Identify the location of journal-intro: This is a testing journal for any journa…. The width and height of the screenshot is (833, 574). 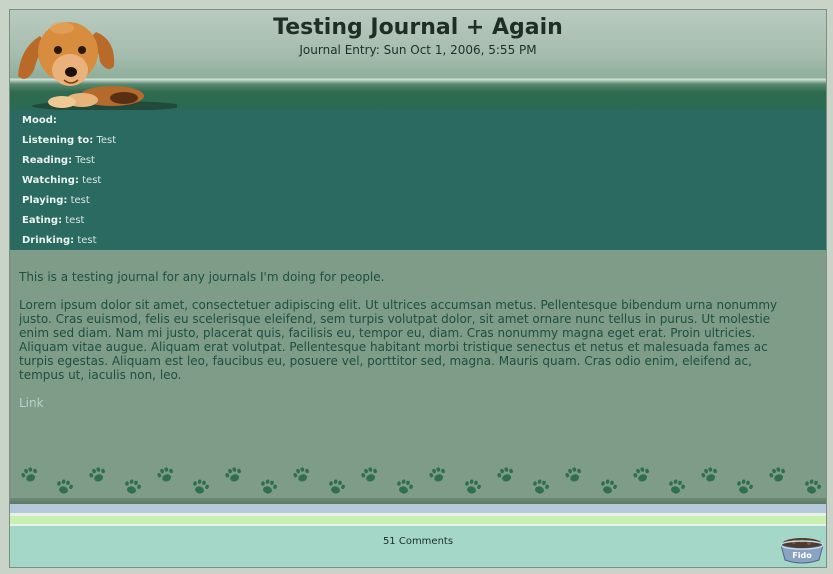
(202, 277).